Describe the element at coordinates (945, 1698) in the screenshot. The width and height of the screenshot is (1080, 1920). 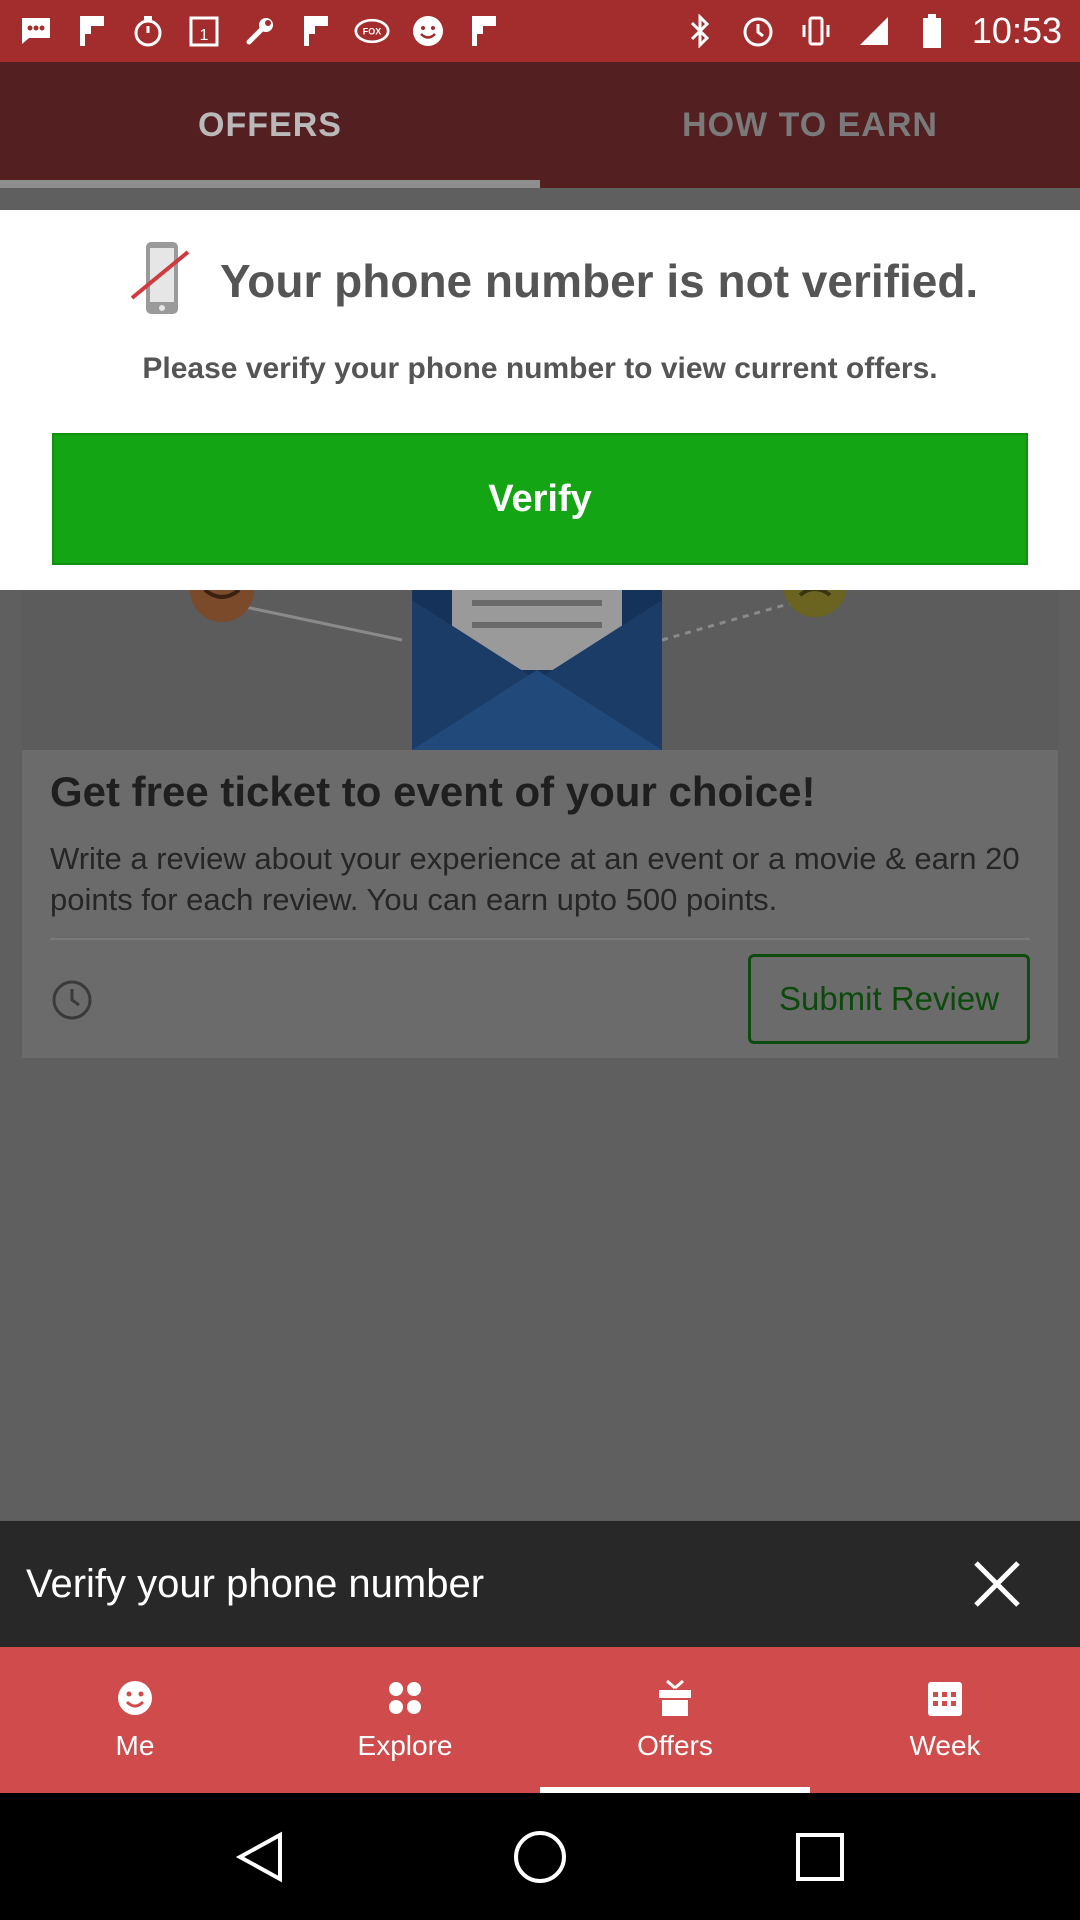
I see `calendar-icon` at that location.